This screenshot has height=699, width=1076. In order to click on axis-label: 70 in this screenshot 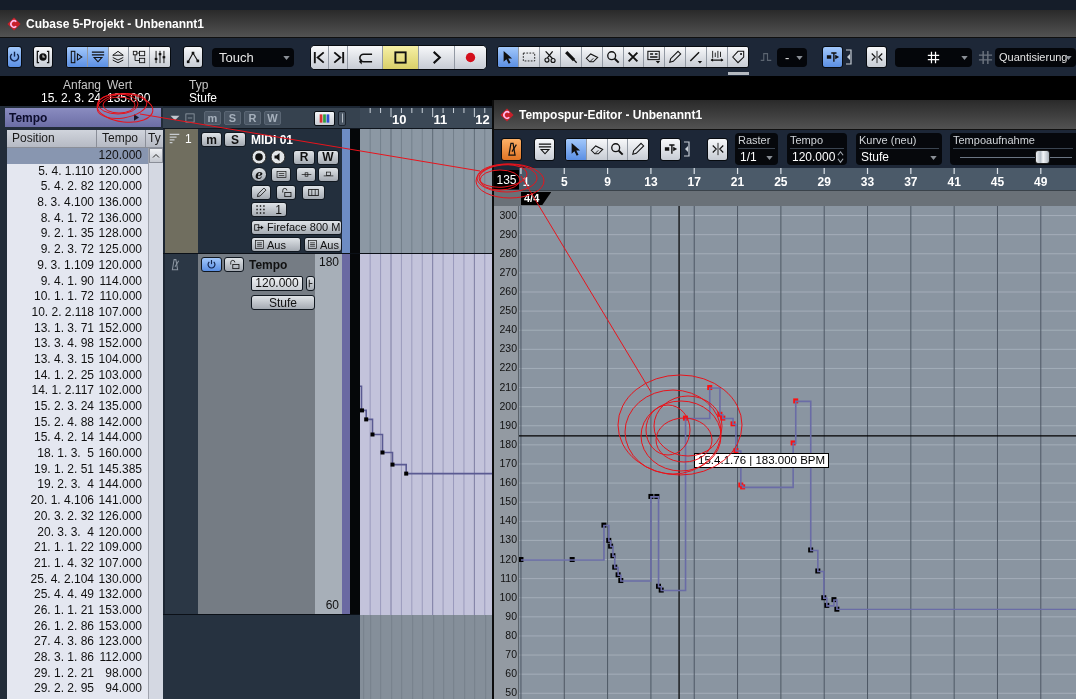, I will do `click(511, 655)`.